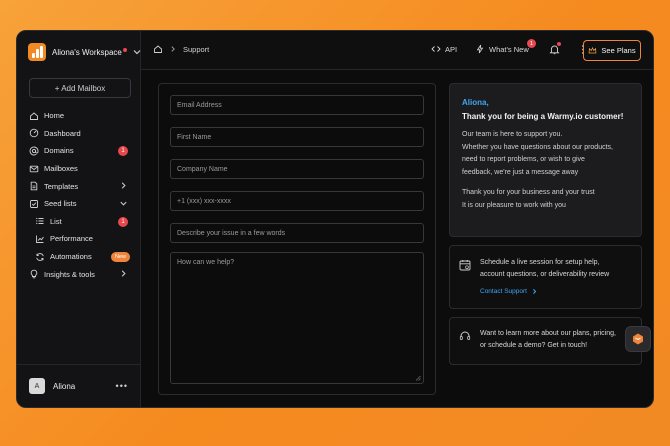 This screenshot has width=670, height=446. I want to click on workspace-name: Aliona's Workspace, so click(89, 52).